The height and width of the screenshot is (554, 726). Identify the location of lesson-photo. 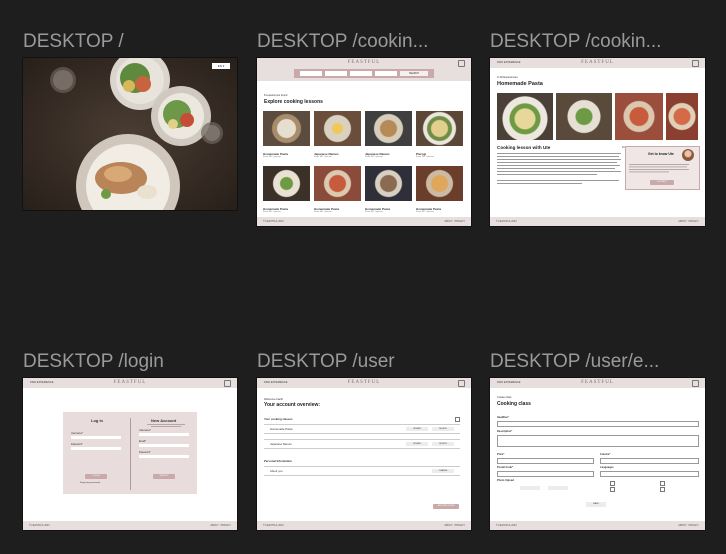
(639, 116).